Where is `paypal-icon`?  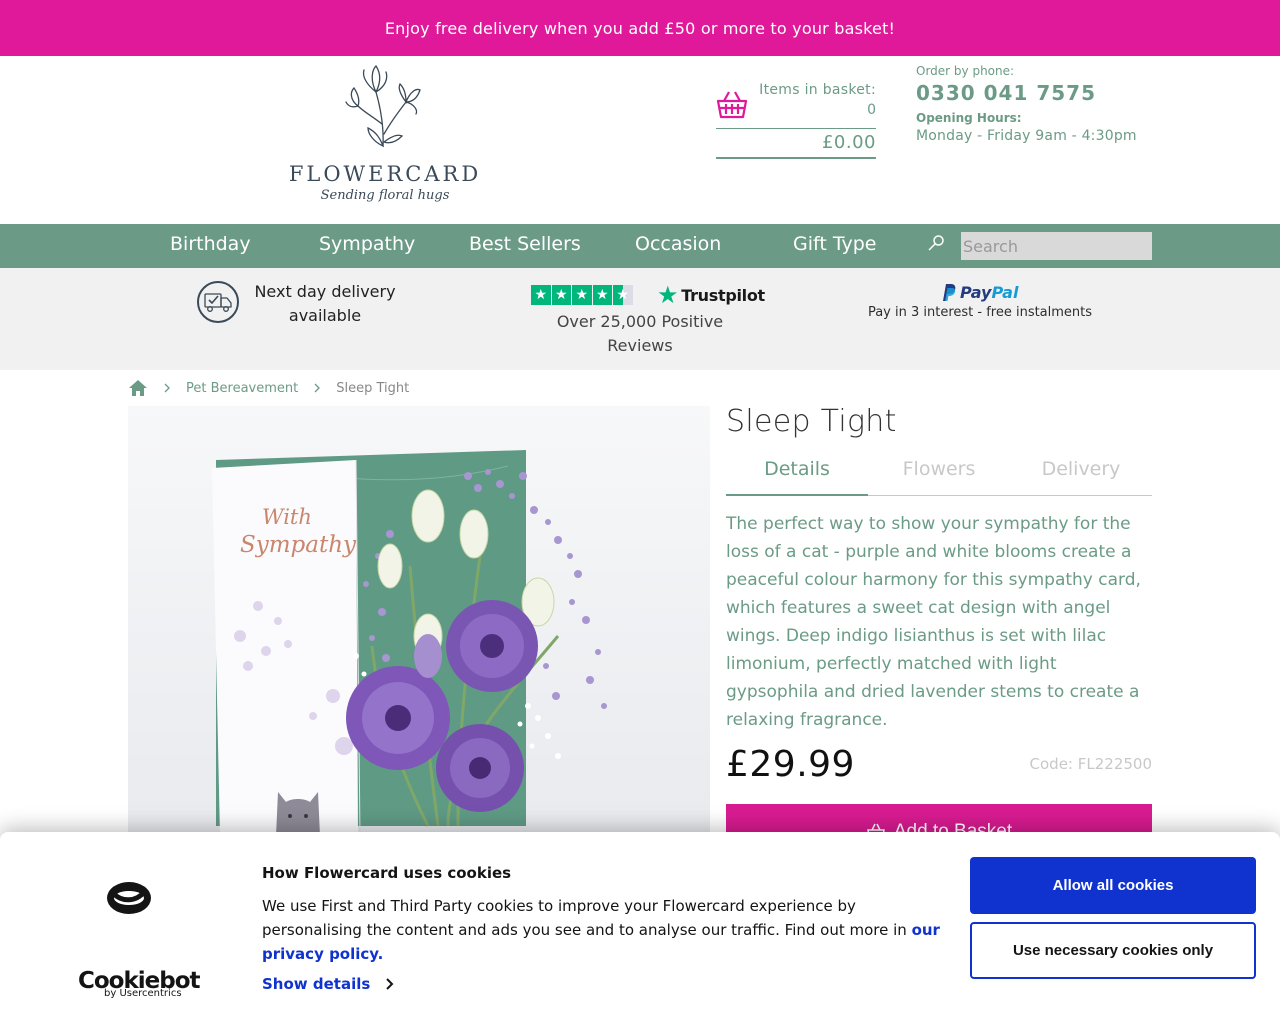
paypal-icon is located at coordinates (949, 292).